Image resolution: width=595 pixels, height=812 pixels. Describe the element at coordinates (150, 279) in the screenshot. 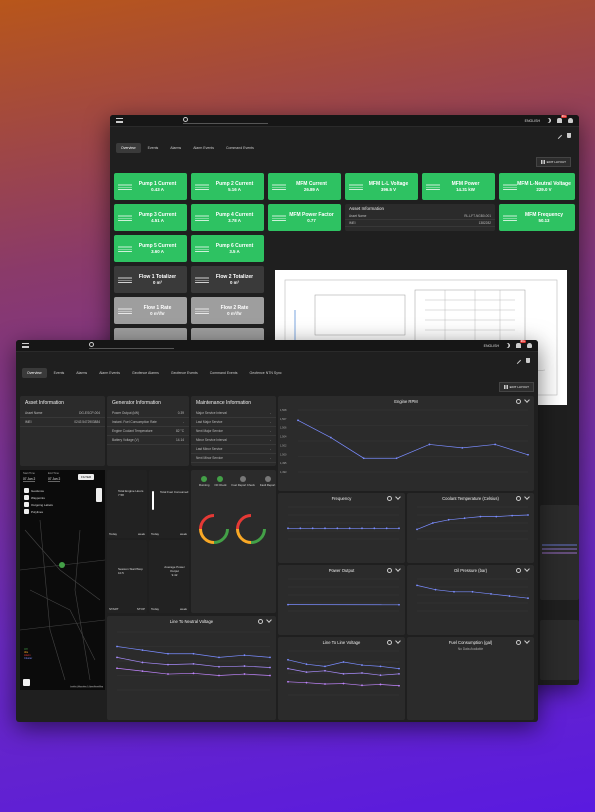

I see `tile-flow-1-totalizer: Flow 1 Totalizer 0 m³` at that location.